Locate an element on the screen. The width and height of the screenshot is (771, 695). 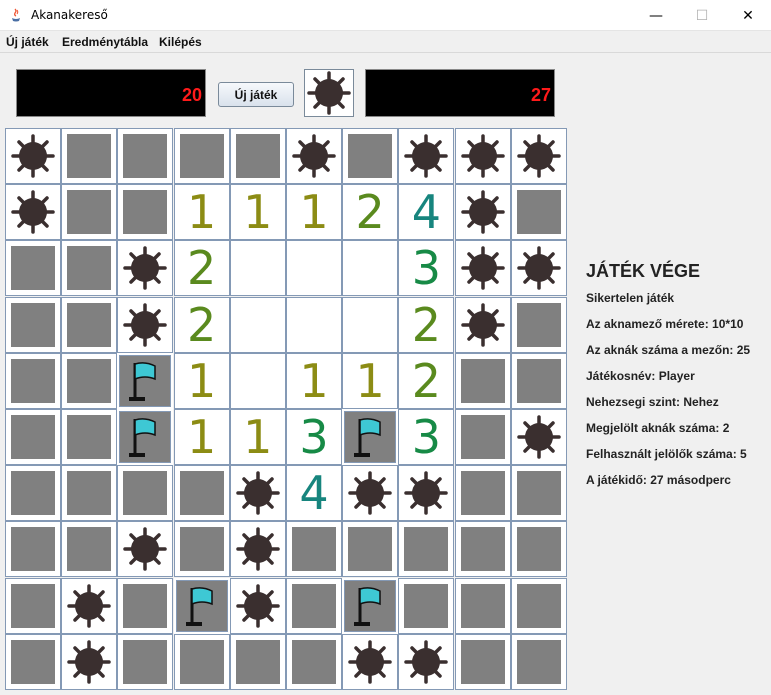
menu-exit: Kilépés is located at coordinates (180, 42).